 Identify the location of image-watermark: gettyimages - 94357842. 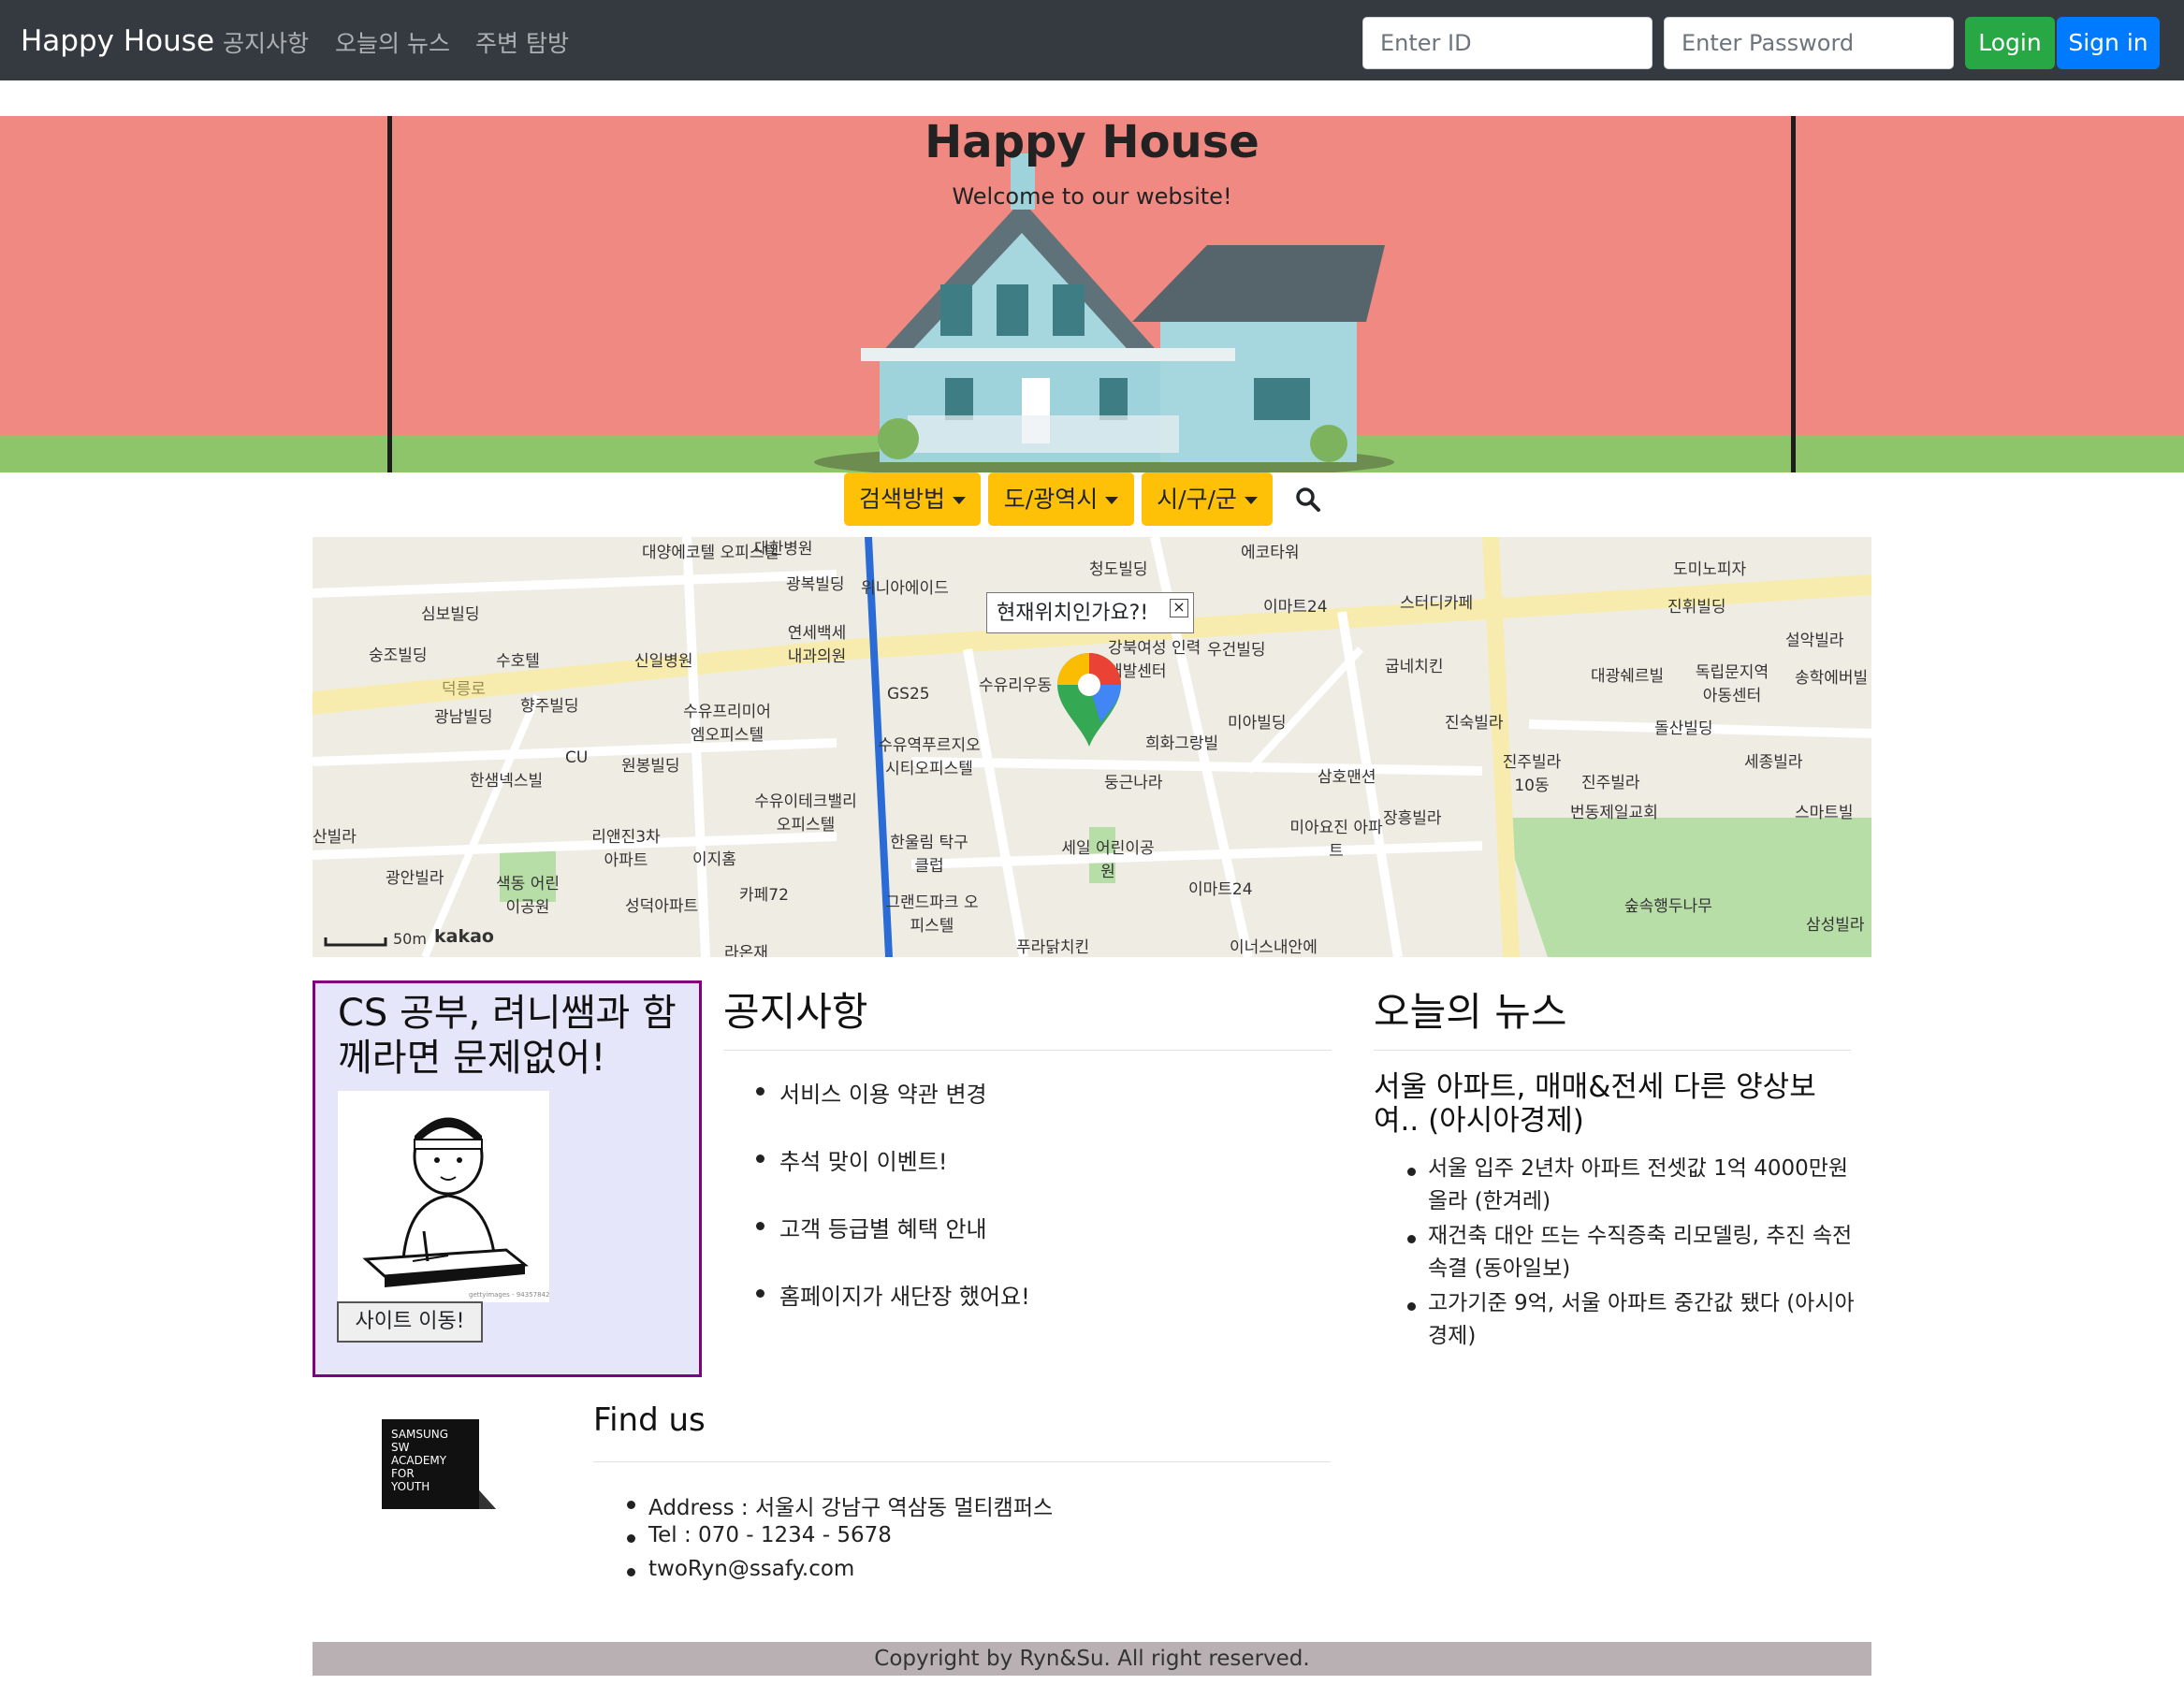
(509, 1295).